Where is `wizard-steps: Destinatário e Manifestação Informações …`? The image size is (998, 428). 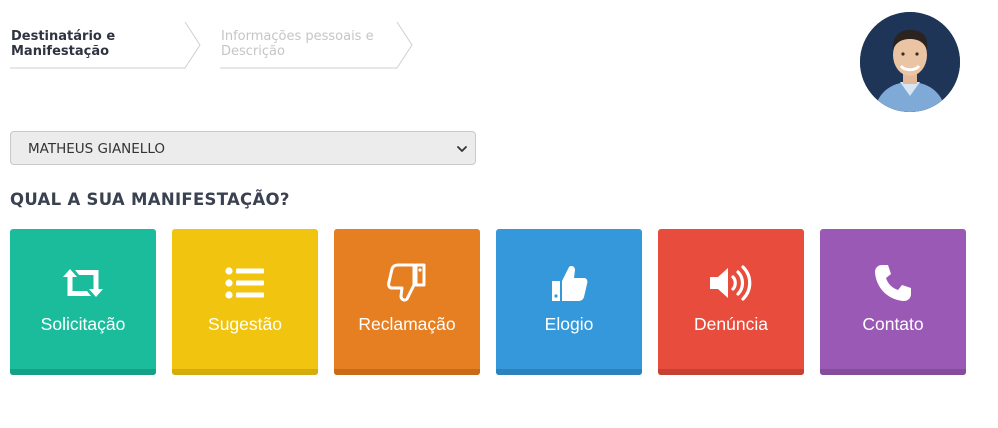 wizard-steps: Destinatário e Manifestação Informações … is located at coordinates (215, 46).